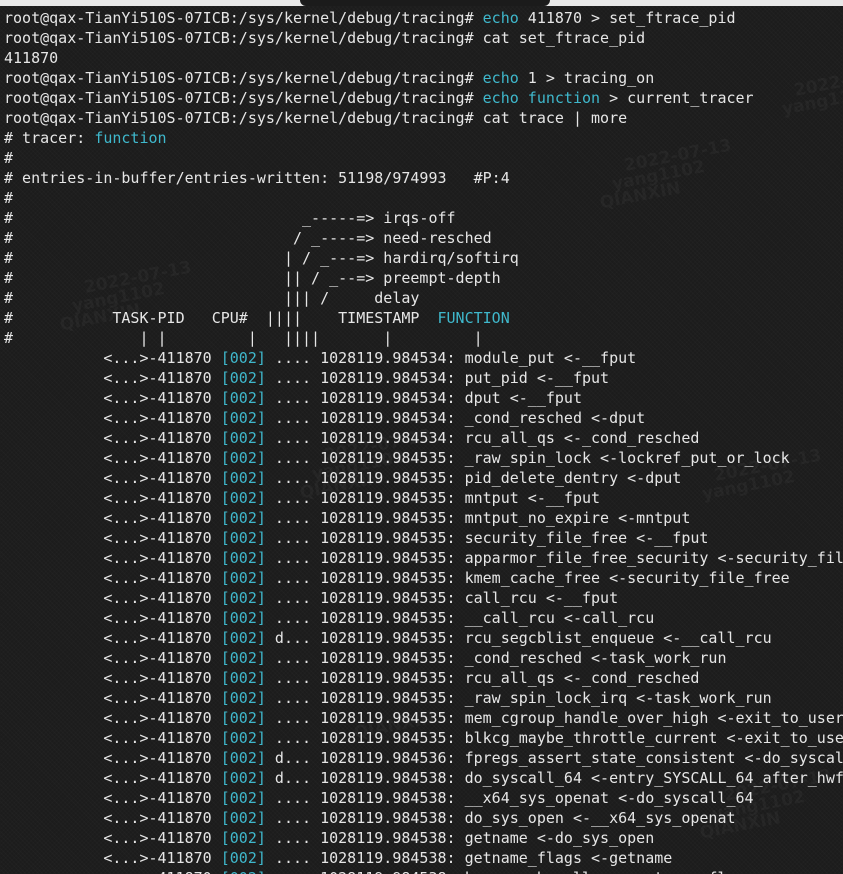 Image resolution: width=843 pixels, height=874 pixels. What do you see at coordinates (212, 298) in the screenshot?
I see `legend-text: # ||| / delay` at bounding box center [212, 298].